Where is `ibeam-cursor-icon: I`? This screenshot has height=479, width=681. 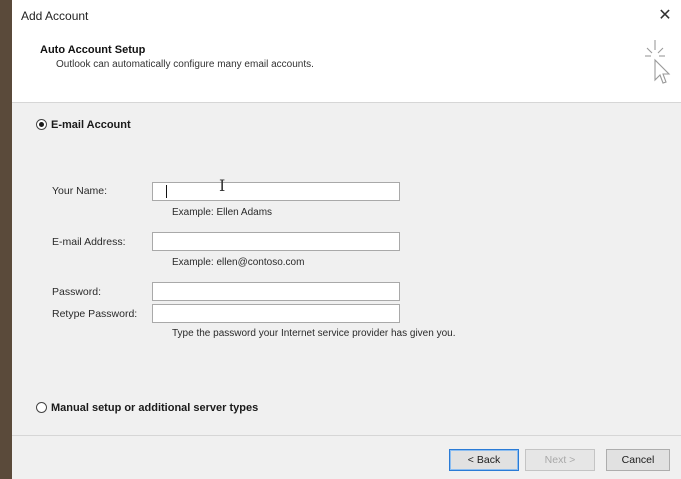
ibeam-cursor-icon: I is located at coordinates (222, 185).